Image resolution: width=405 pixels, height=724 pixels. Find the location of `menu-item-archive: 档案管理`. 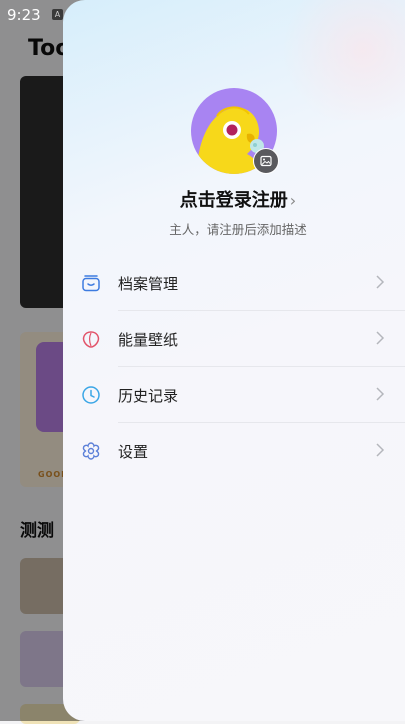

menu-item-archive: 档案管理 is located at coordinates (234, 283).